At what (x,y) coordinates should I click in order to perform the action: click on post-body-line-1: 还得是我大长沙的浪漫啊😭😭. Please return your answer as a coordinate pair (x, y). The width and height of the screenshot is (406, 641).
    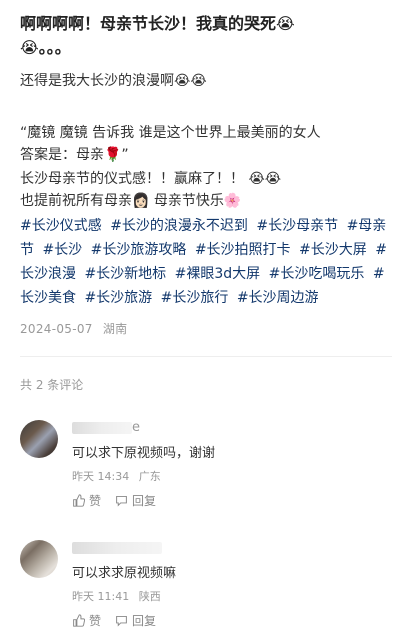
    Looking at the image, I should click on (113, 81).